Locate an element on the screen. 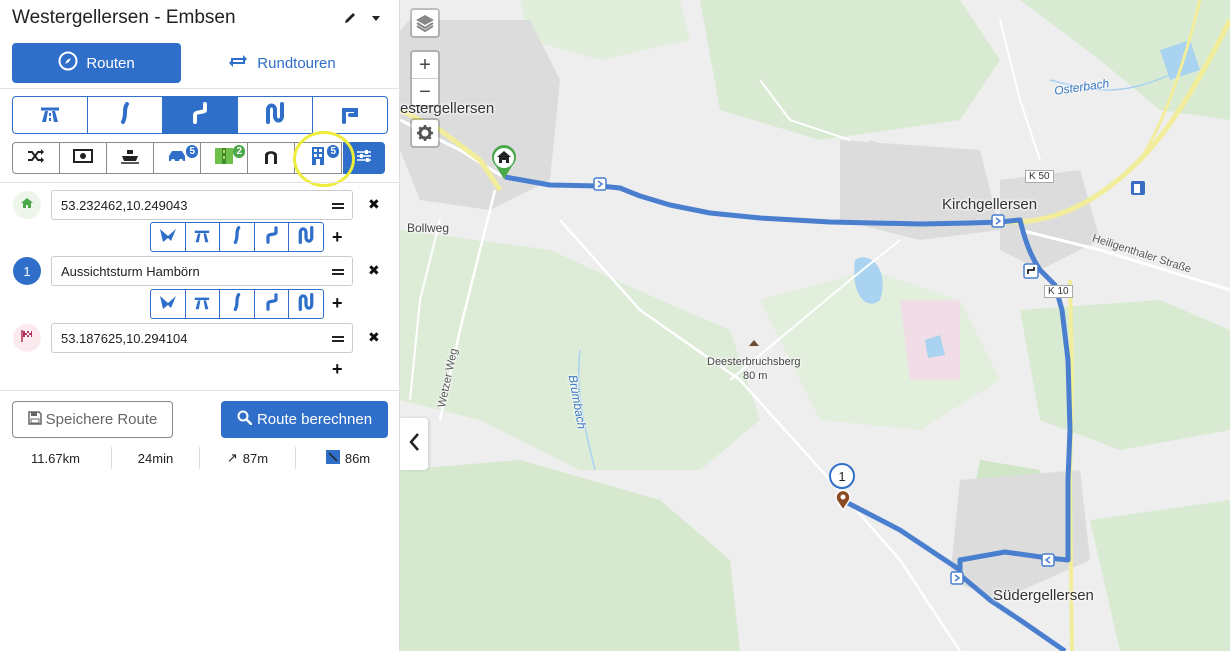 This screenshot has height=651, width=1230. descent-icon is located at coordinates (332, 458).